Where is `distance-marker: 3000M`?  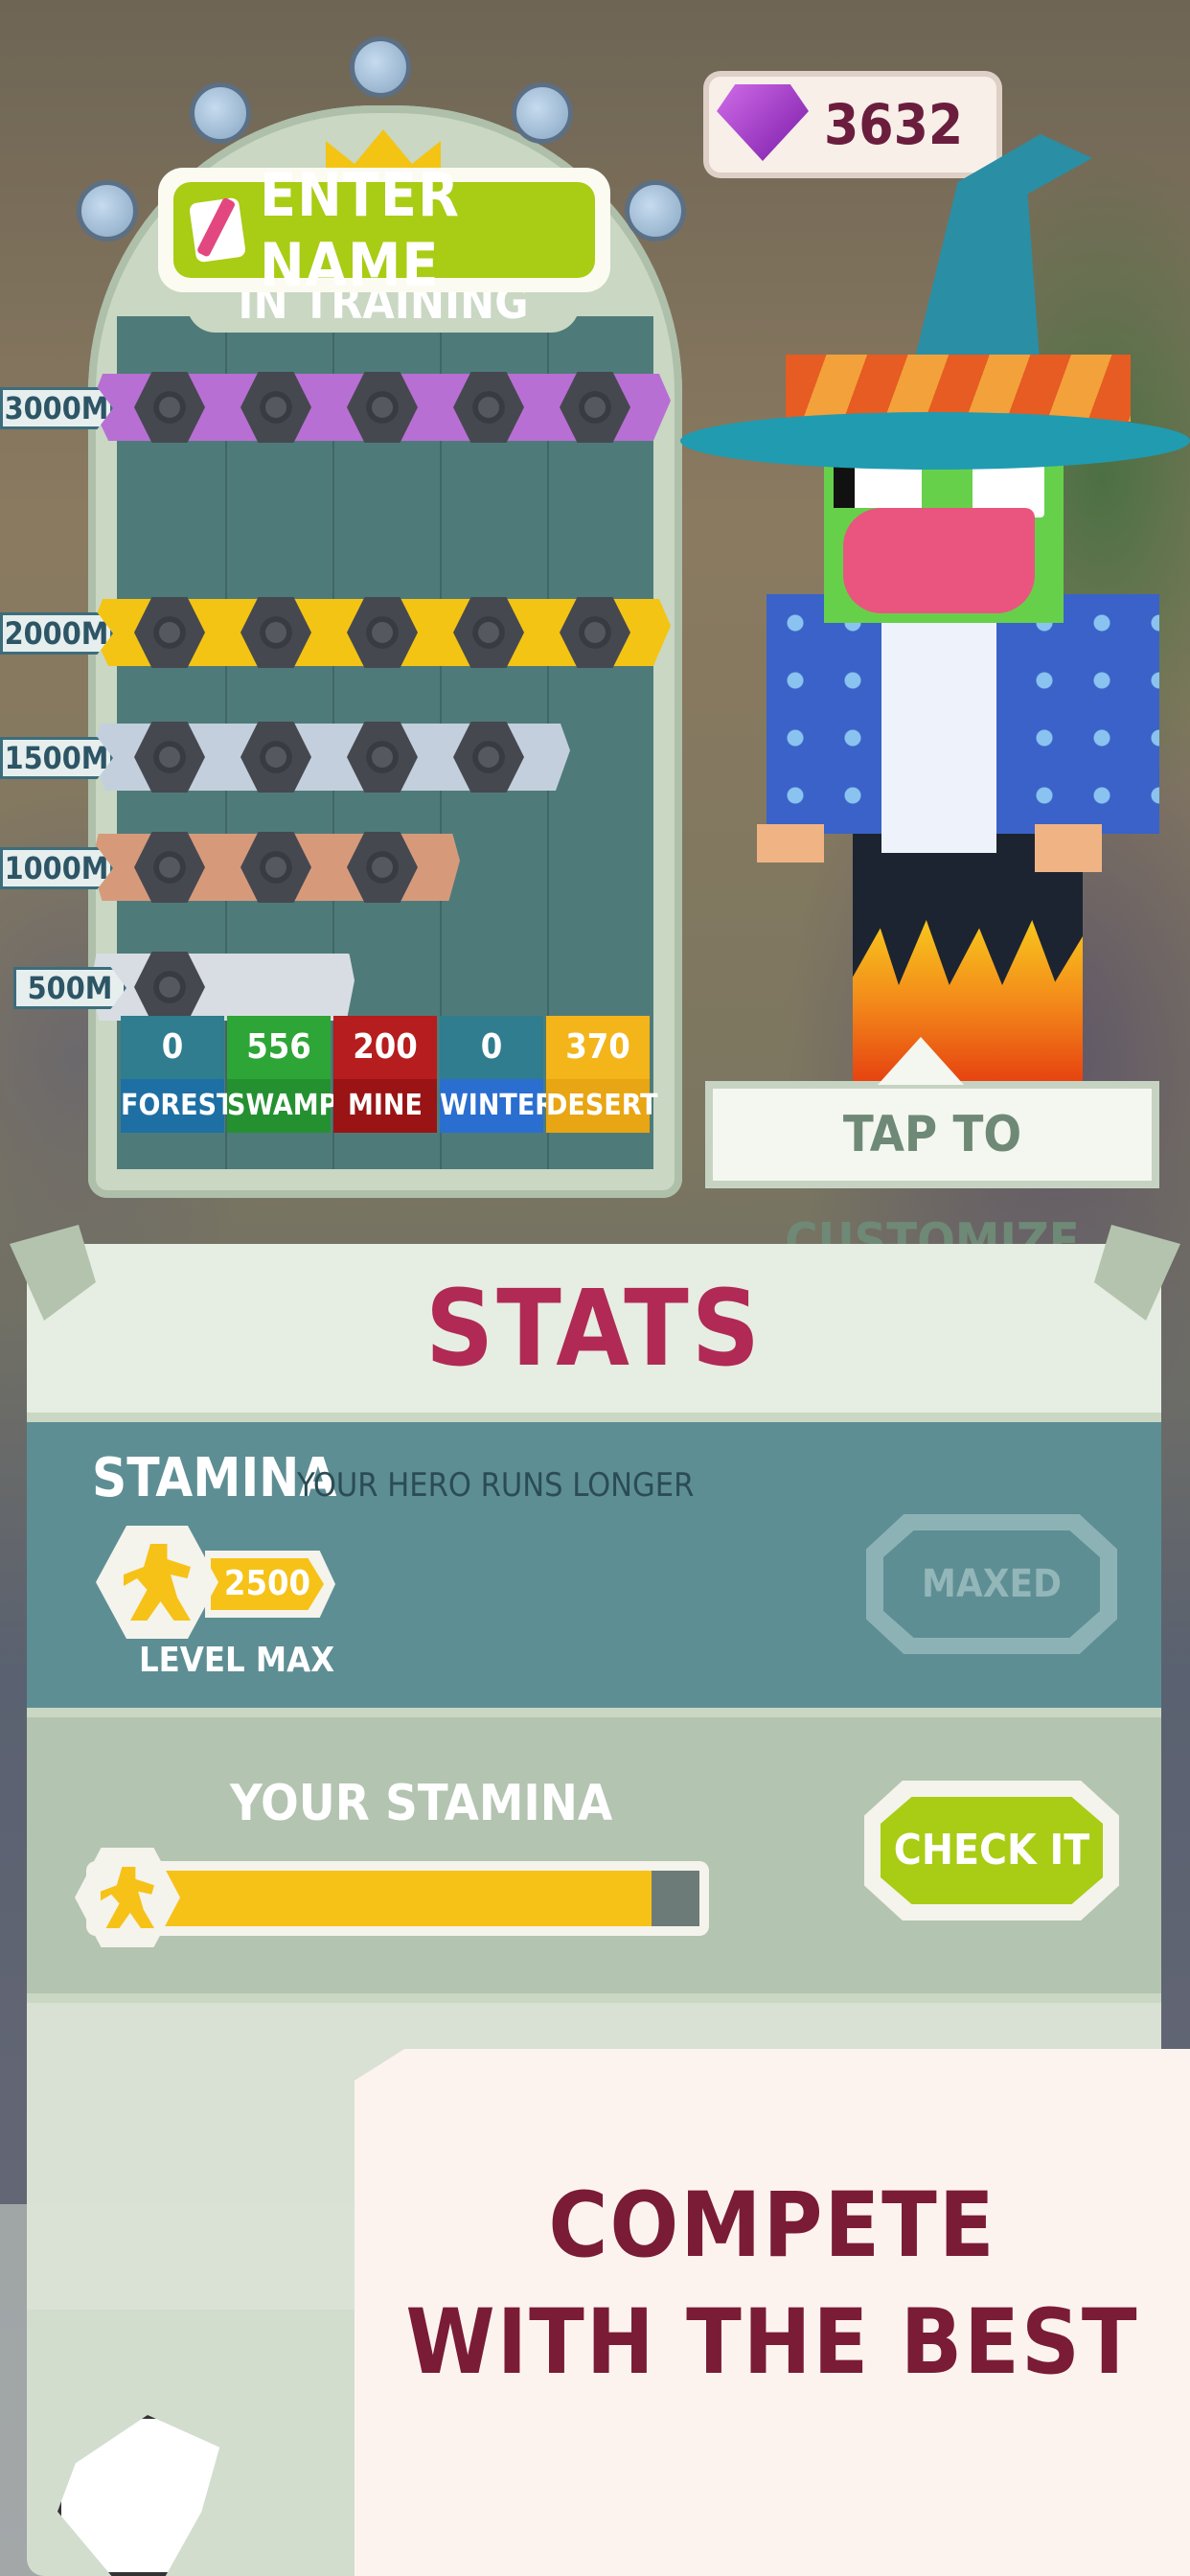 distance-marker: 3000M is located at coordinates (57, 408).